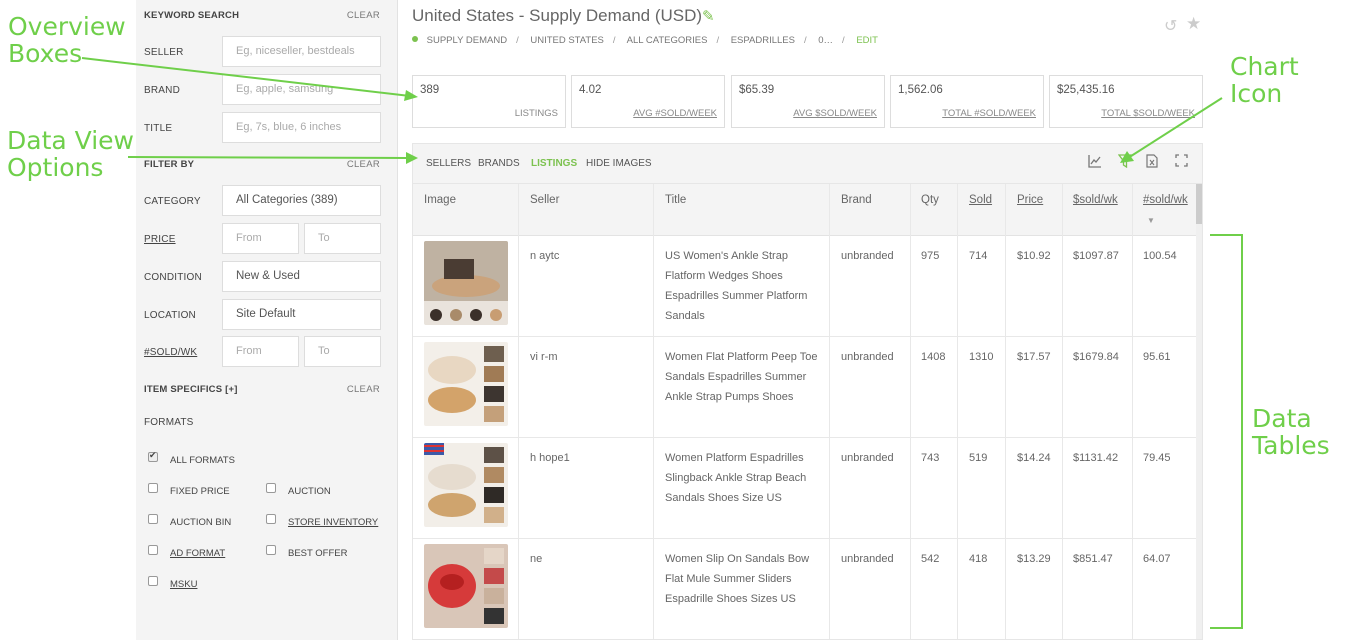  Describe the element at coordinates (160, 239) in the screenshot. I see `price-label: PRICE` at that location.